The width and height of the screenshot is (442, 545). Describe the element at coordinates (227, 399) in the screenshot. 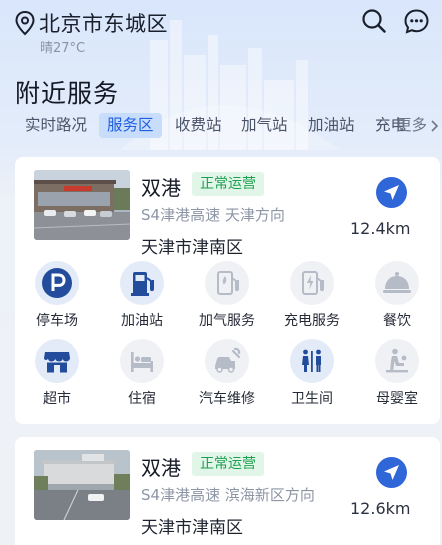

I see `service-label: 汽车维修` at that location.